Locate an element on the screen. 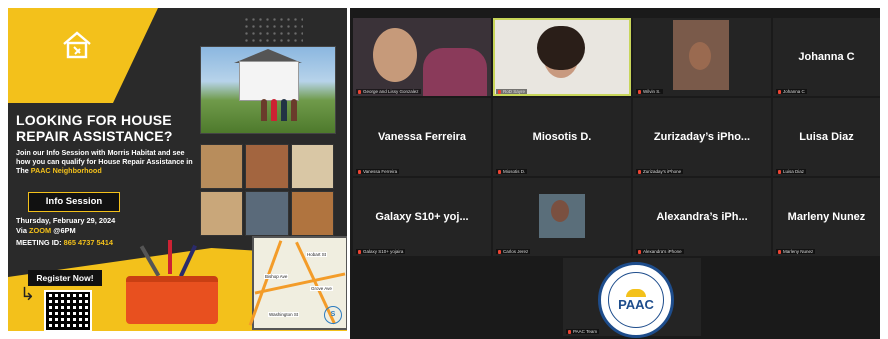 This screenshot has height=339, width=888. participant-name: Vanessa Ferreira is located at coordinates (380, 171).